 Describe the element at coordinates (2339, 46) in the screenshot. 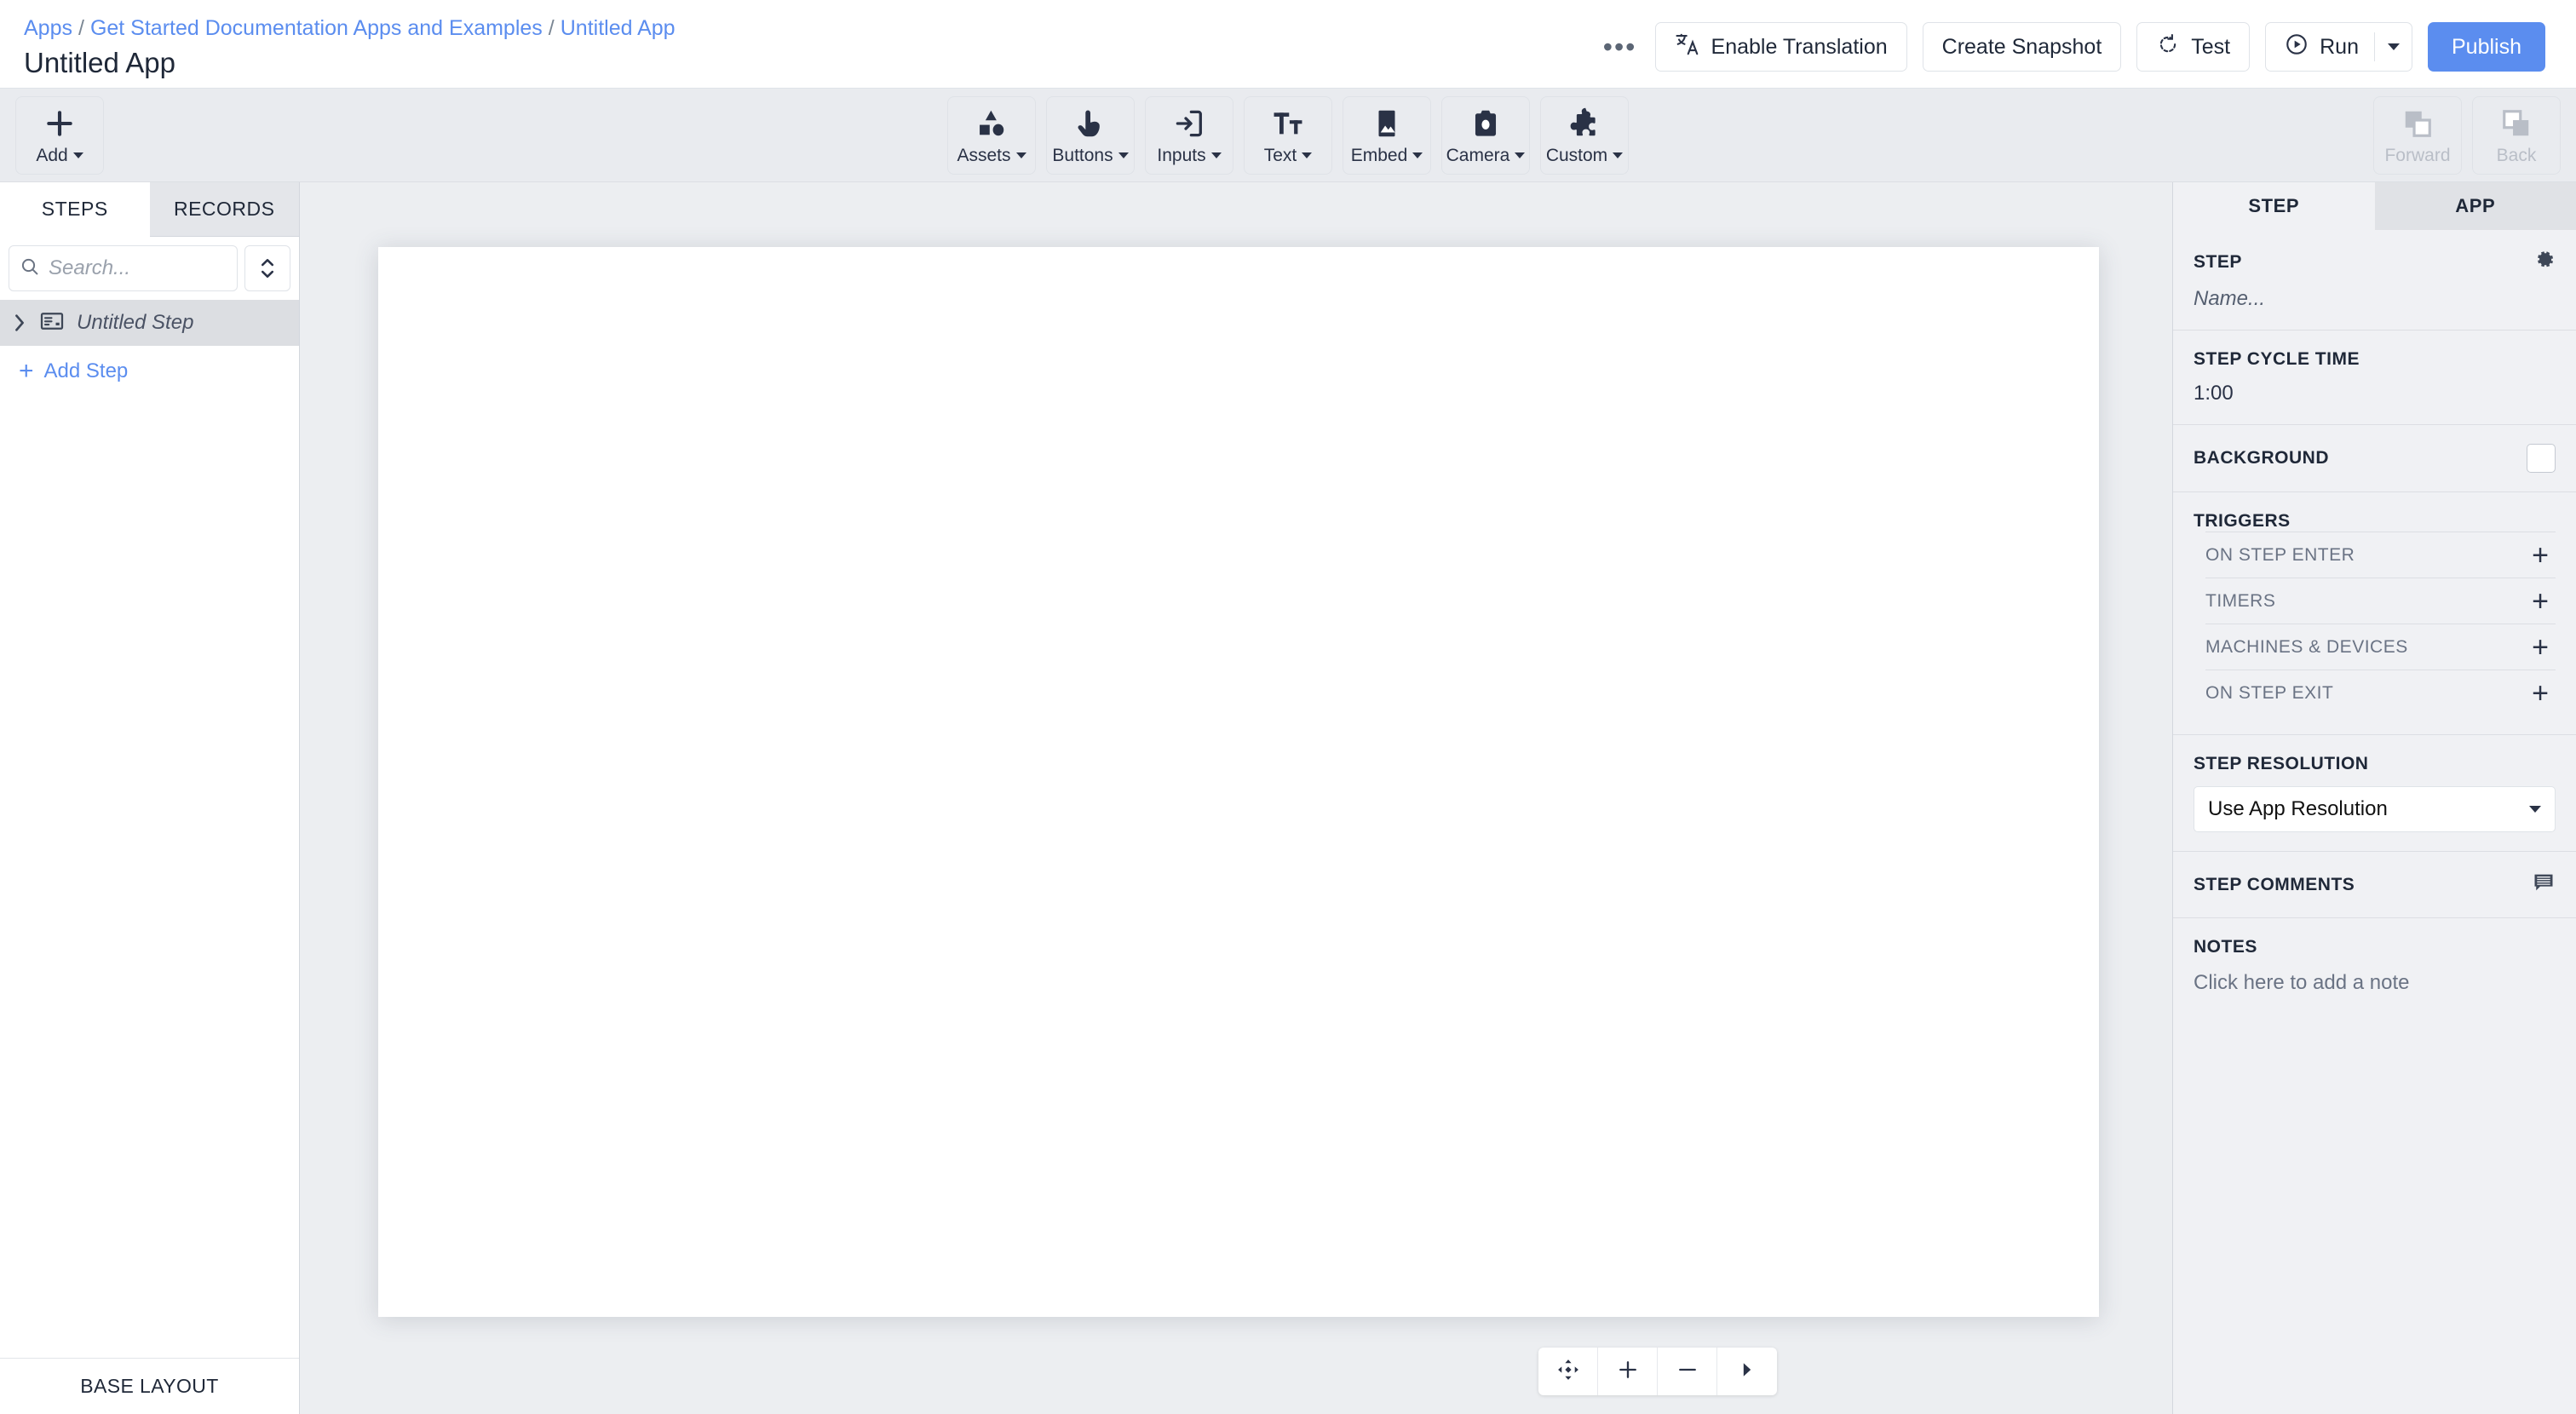

I see `run-label: Run` at that location.